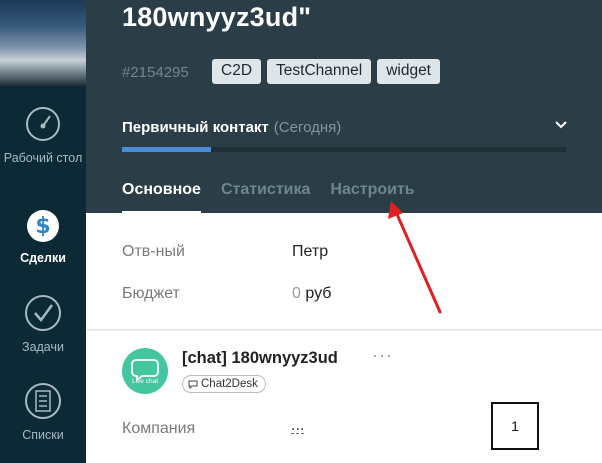  What do you see at coordinates (515, 426) in the screenshot?
I see `annotation-number-box: 1` at bounding box center [515, 426].